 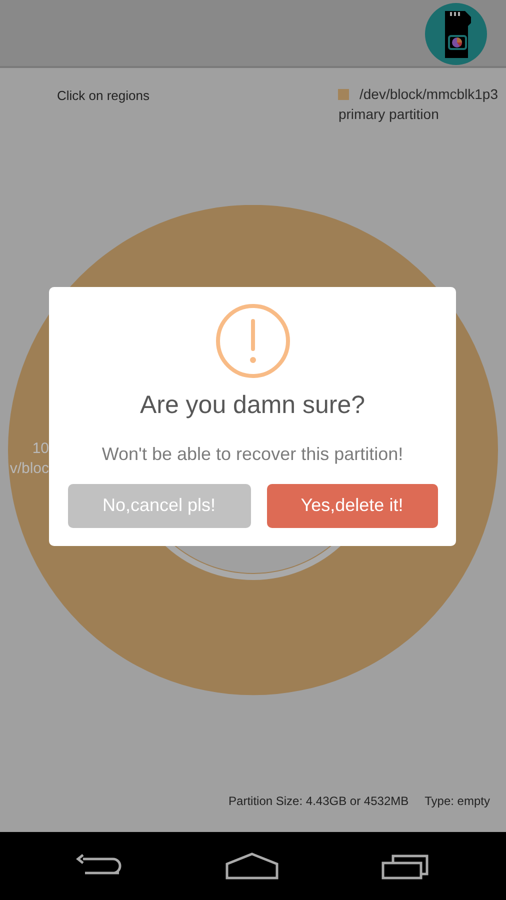 What do you see at coordinates (389, 114) in the screenshot?
I see `legend-sublabel: primary partition` at bounding box center [389, 114].